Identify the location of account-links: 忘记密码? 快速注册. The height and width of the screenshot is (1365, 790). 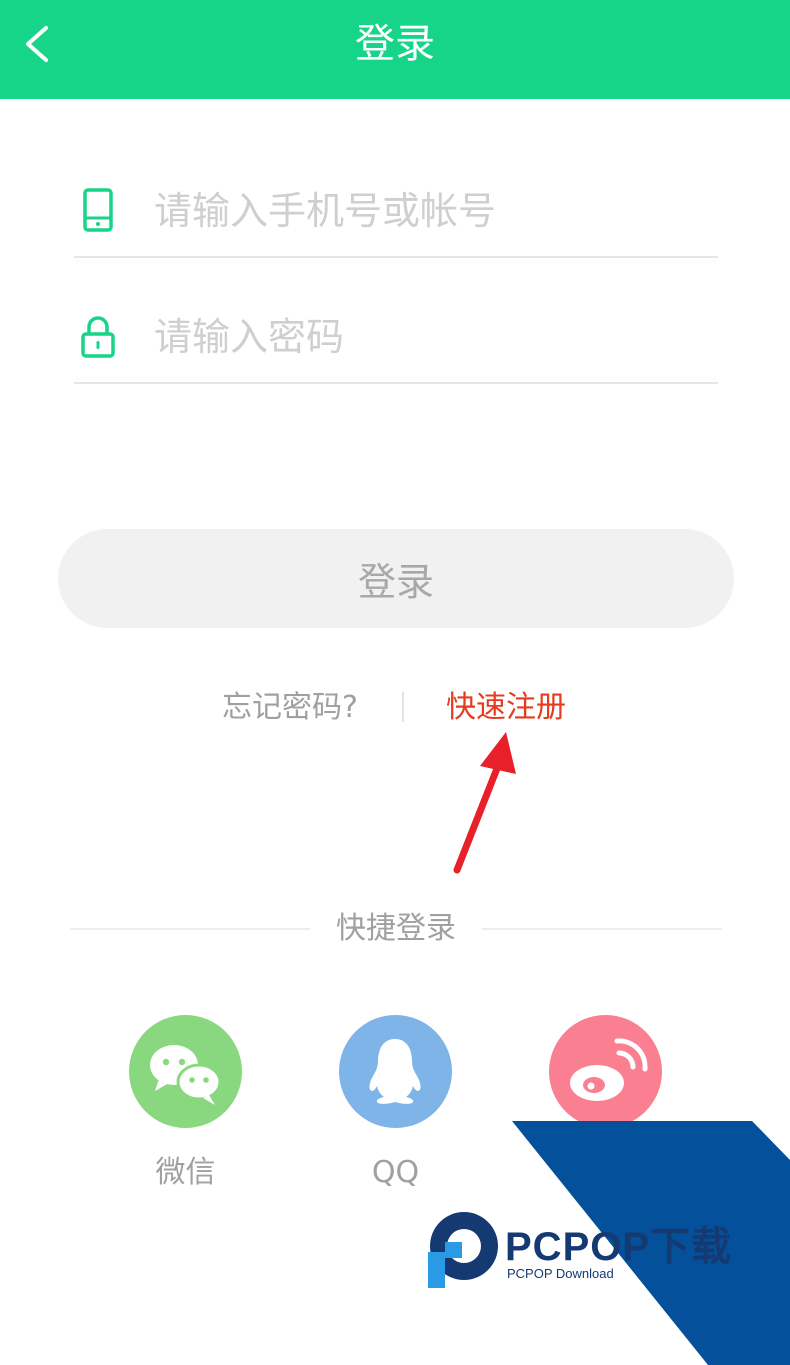
(395, 708).